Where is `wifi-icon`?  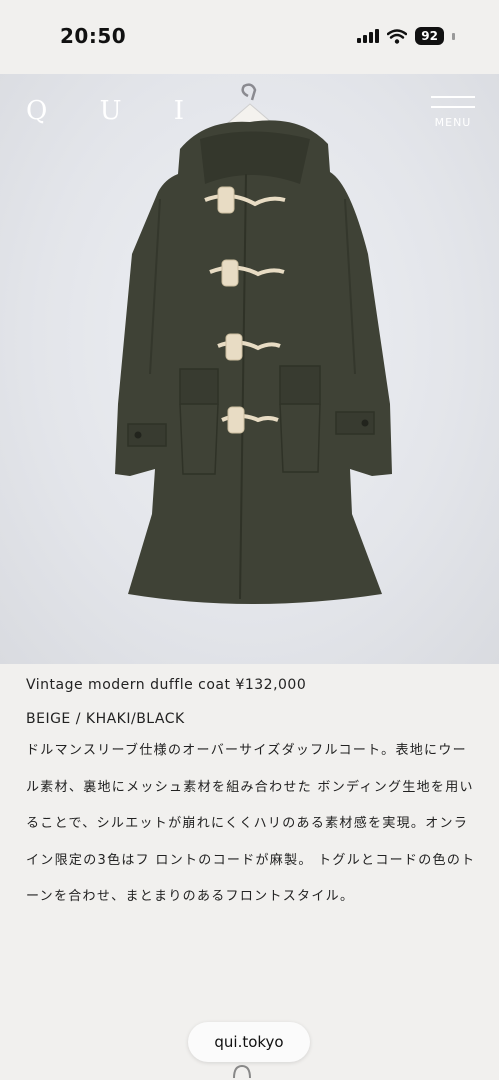
wifi-icon is located at coordinates (397, 36).